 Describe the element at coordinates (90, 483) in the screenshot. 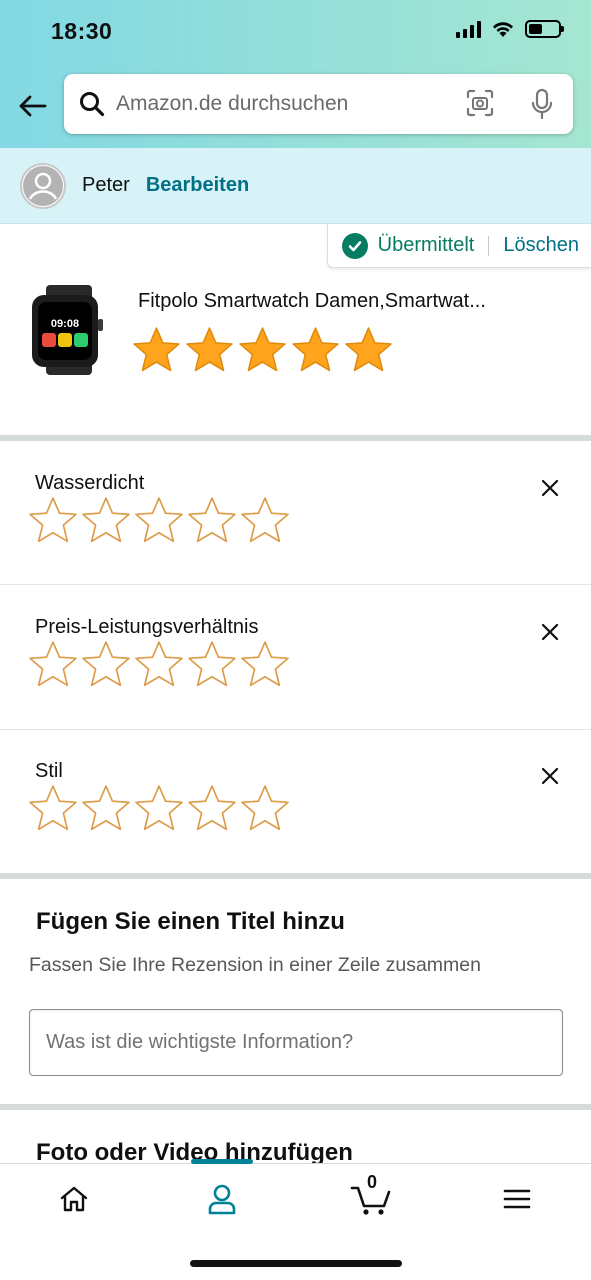

I see `attribute-label: Wasserdicht` at that location.